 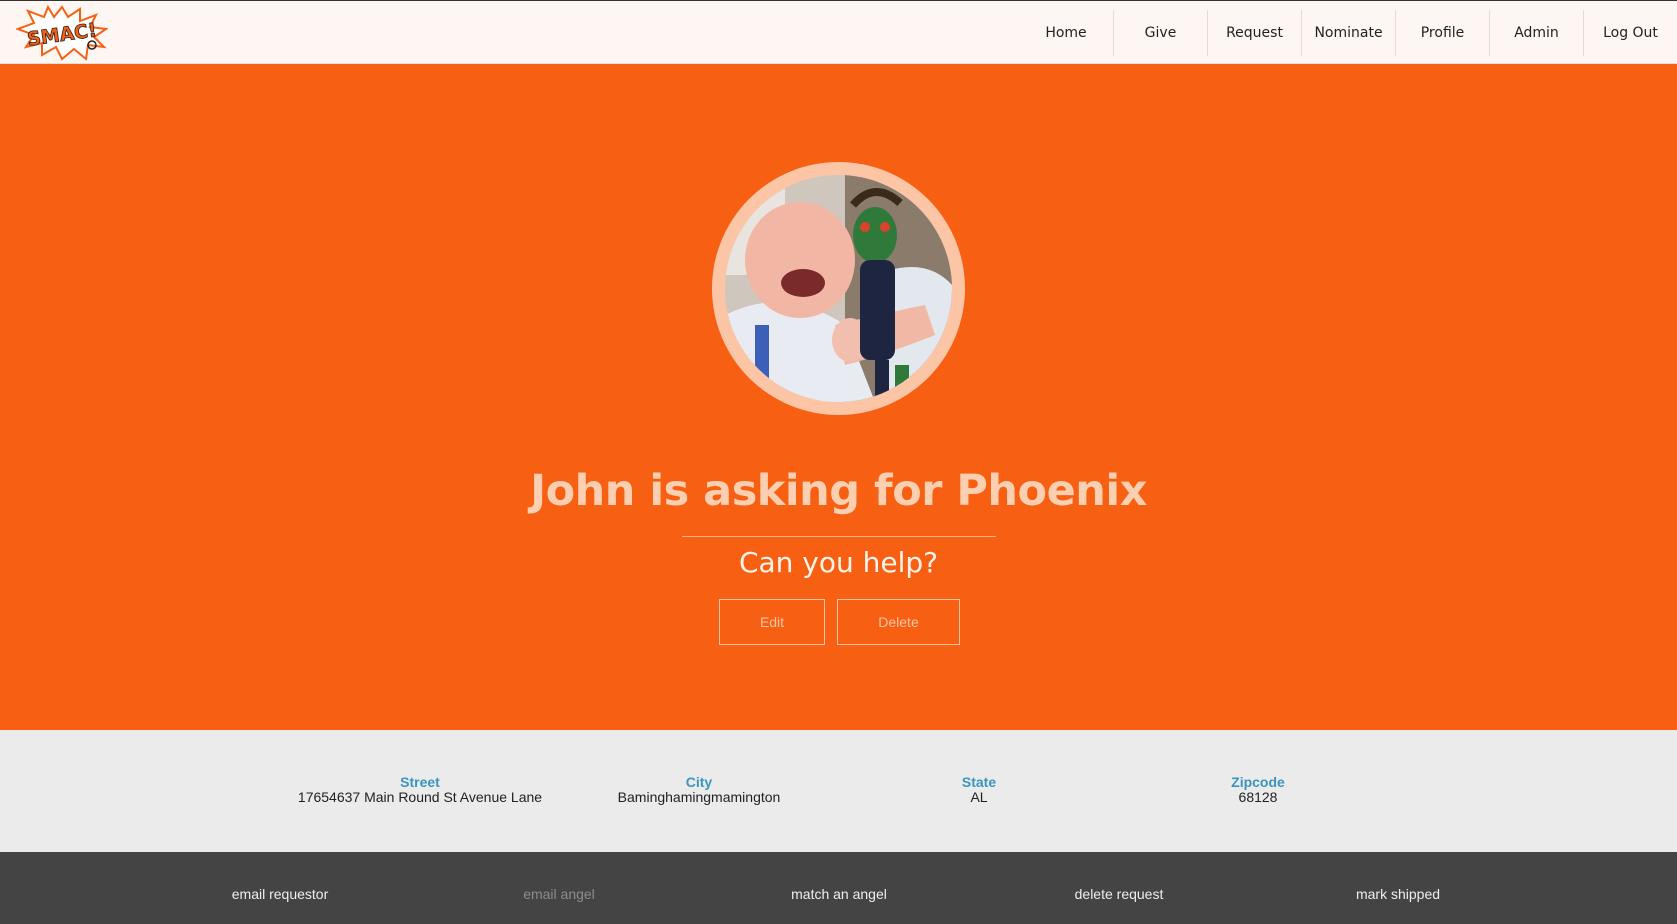 I want to click on zipcode-field: Zipcode 68128, so click(x=1258, y=789).